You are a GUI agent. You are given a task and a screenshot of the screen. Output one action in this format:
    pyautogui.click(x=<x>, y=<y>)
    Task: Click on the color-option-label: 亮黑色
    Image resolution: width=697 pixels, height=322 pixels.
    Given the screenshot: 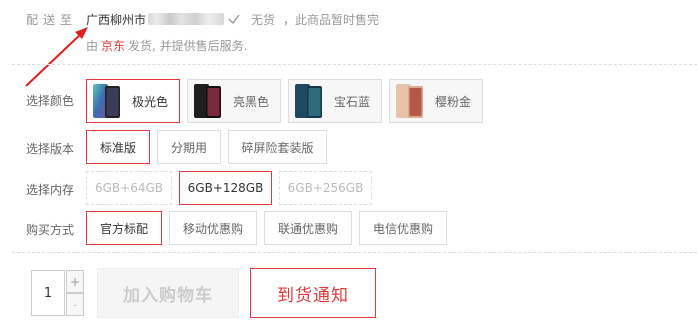 What is the action you would take?
    pyautogui.click(x=251, y=101)
    